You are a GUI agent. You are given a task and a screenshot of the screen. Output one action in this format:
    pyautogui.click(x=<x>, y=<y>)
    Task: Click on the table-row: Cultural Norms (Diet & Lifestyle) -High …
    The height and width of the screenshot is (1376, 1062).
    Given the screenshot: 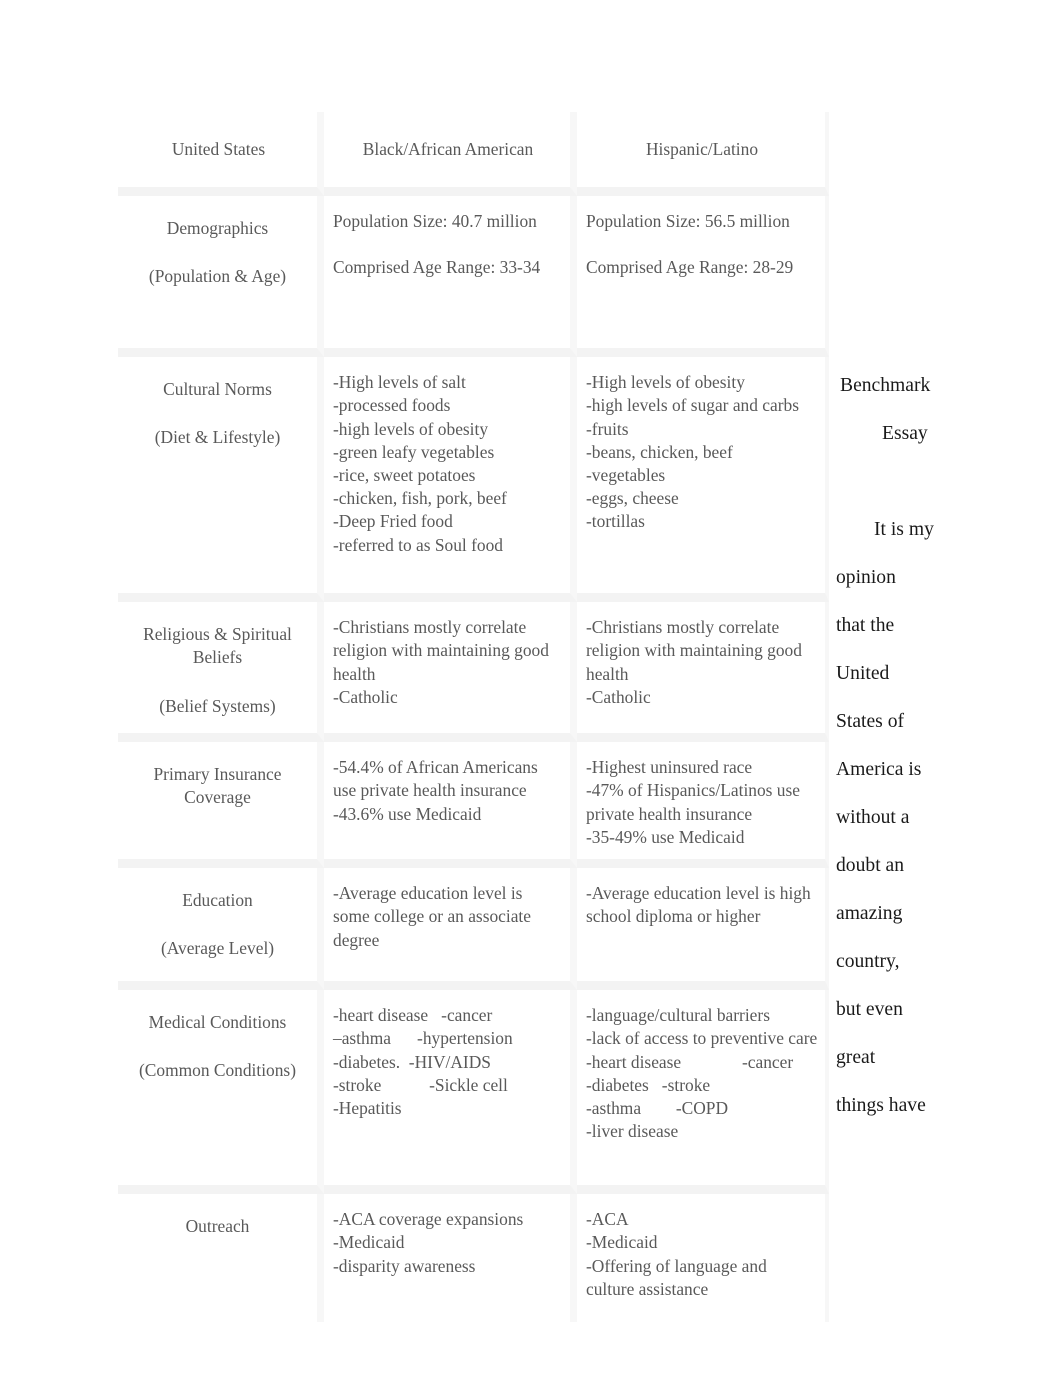 What is the action you would take?
    pyautogui.click(x=473, y=480)
    